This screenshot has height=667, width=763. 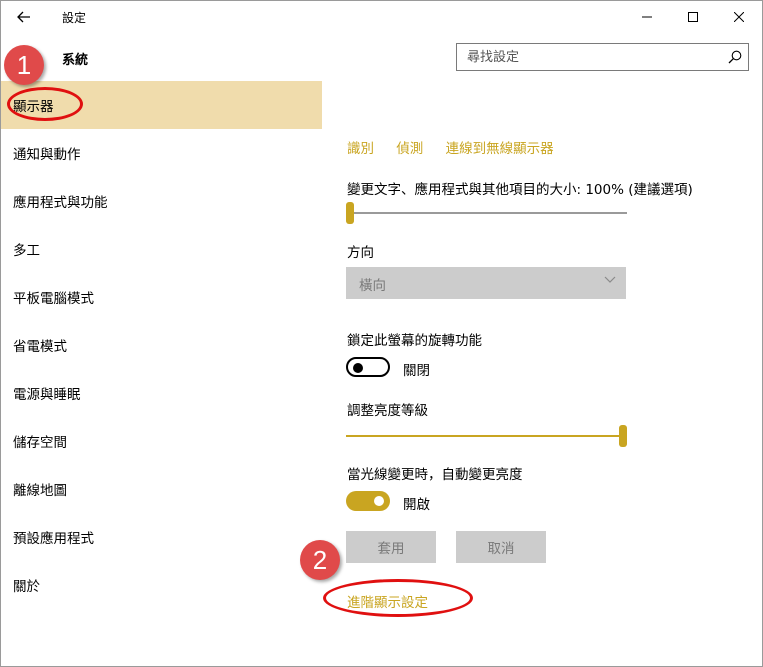 I want to click on detect-link: 偵測, so click(x=409, y=149).